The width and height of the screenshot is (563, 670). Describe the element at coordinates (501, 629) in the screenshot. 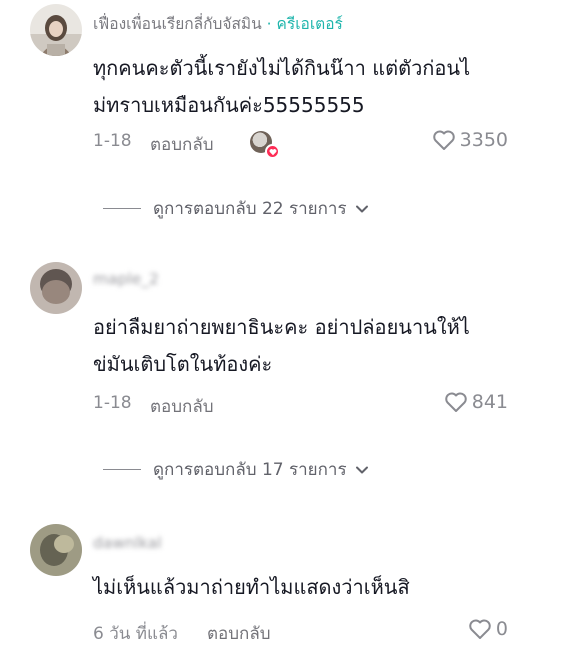

I see `like-count: 0` at that location.